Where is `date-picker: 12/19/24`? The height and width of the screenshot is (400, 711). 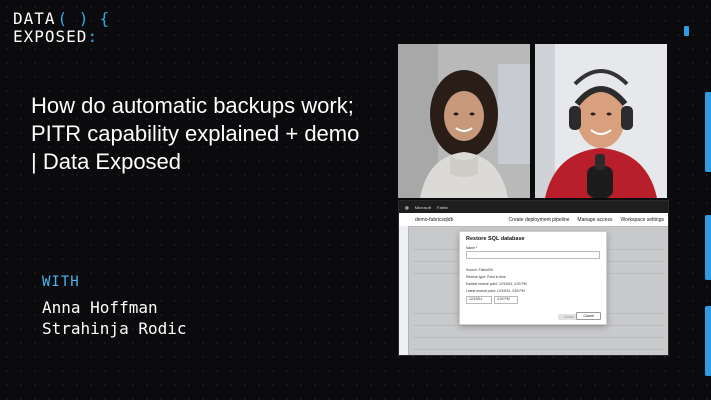
date-picker: 12/19/24 is located at coordinates (479, 300).